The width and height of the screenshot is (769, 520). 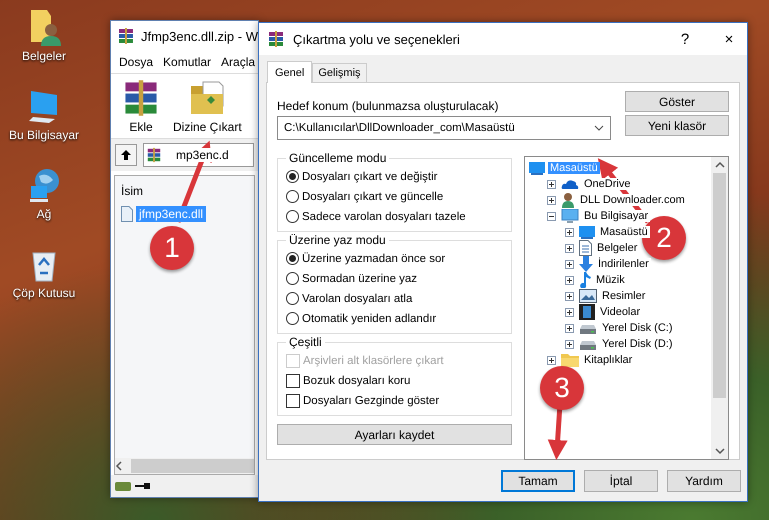 I want to click on radio-label: Dosyaları çıkart ve değiştir, so click(x=370, y=176).